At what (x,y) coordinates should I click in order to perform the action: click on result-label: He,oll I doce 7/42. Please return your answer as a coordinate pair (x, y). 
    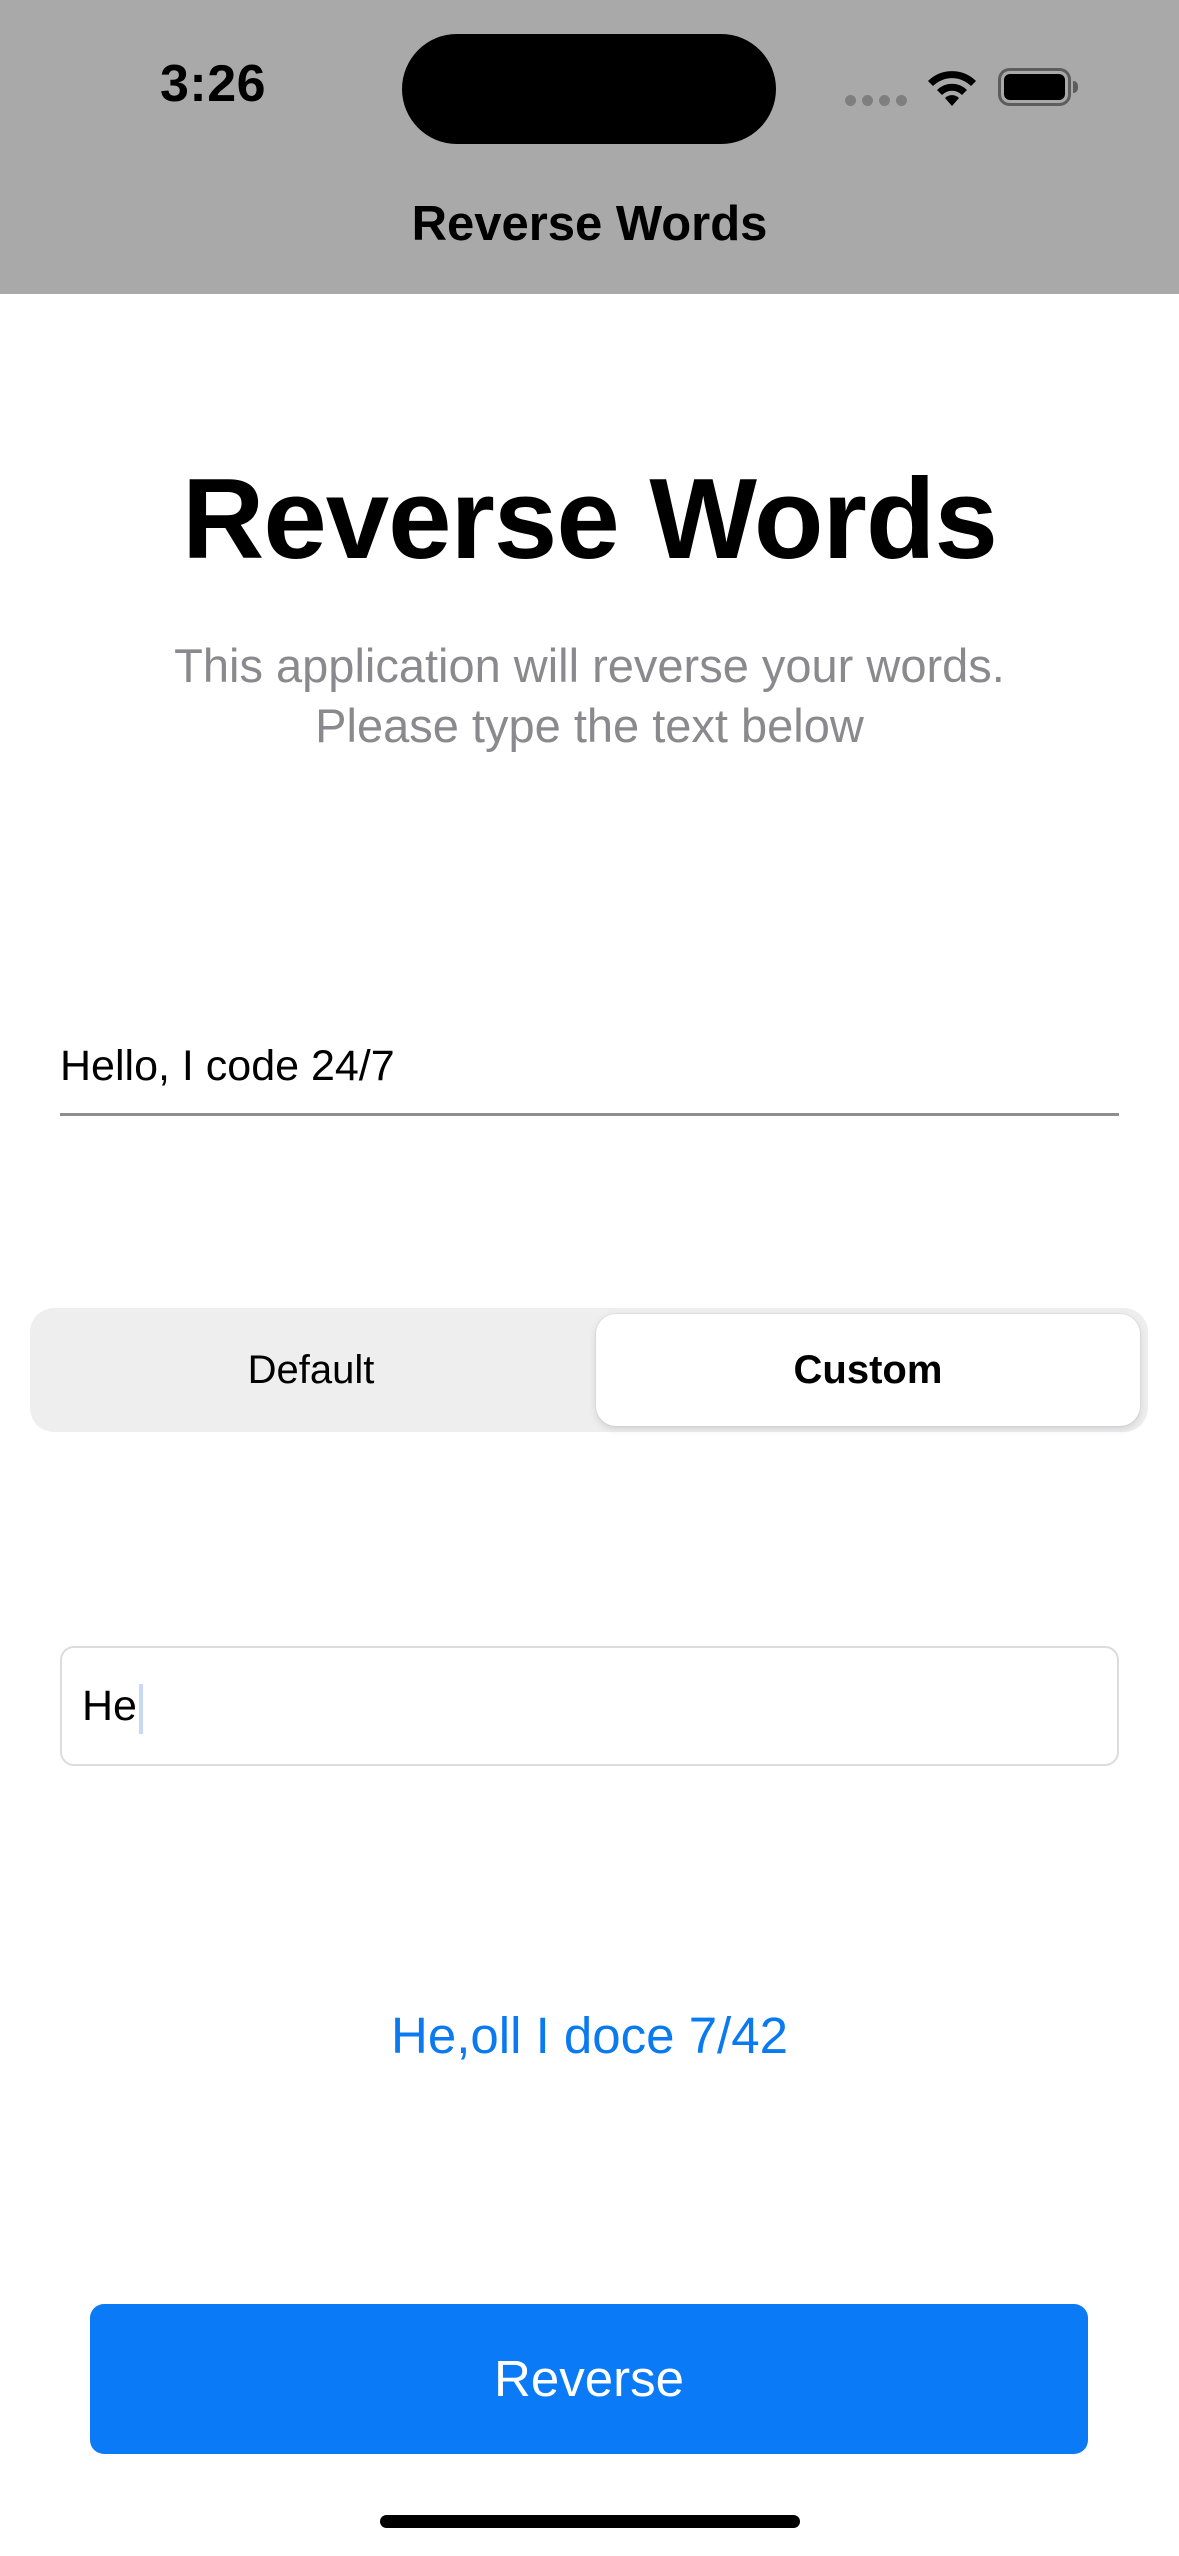
    Looking at the image, I should click on (589, 2035).